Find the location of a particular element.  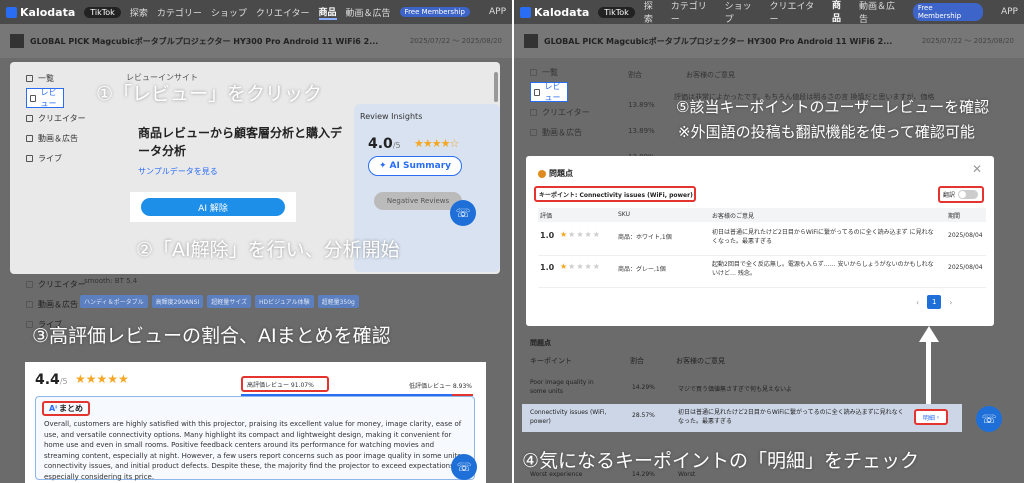

score-value: 4.4 is located at coordinates (47, 380).